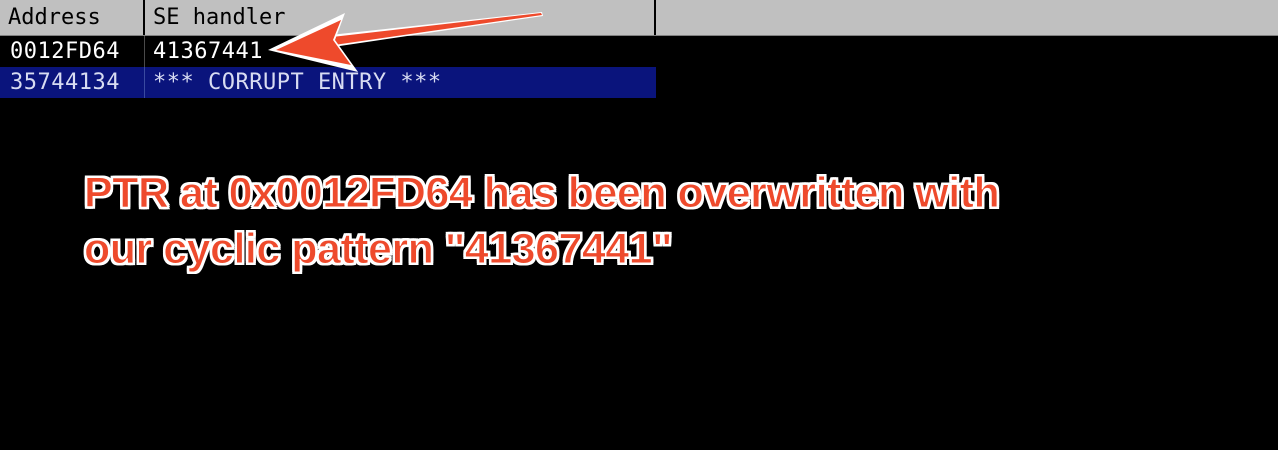 The image size is (1278, 450). What do you see at coordinates (378, 249) in the screenshot?
I see `annotation-line-2: our cyclic pattern "41367441"` at bounding box center [378, 249].